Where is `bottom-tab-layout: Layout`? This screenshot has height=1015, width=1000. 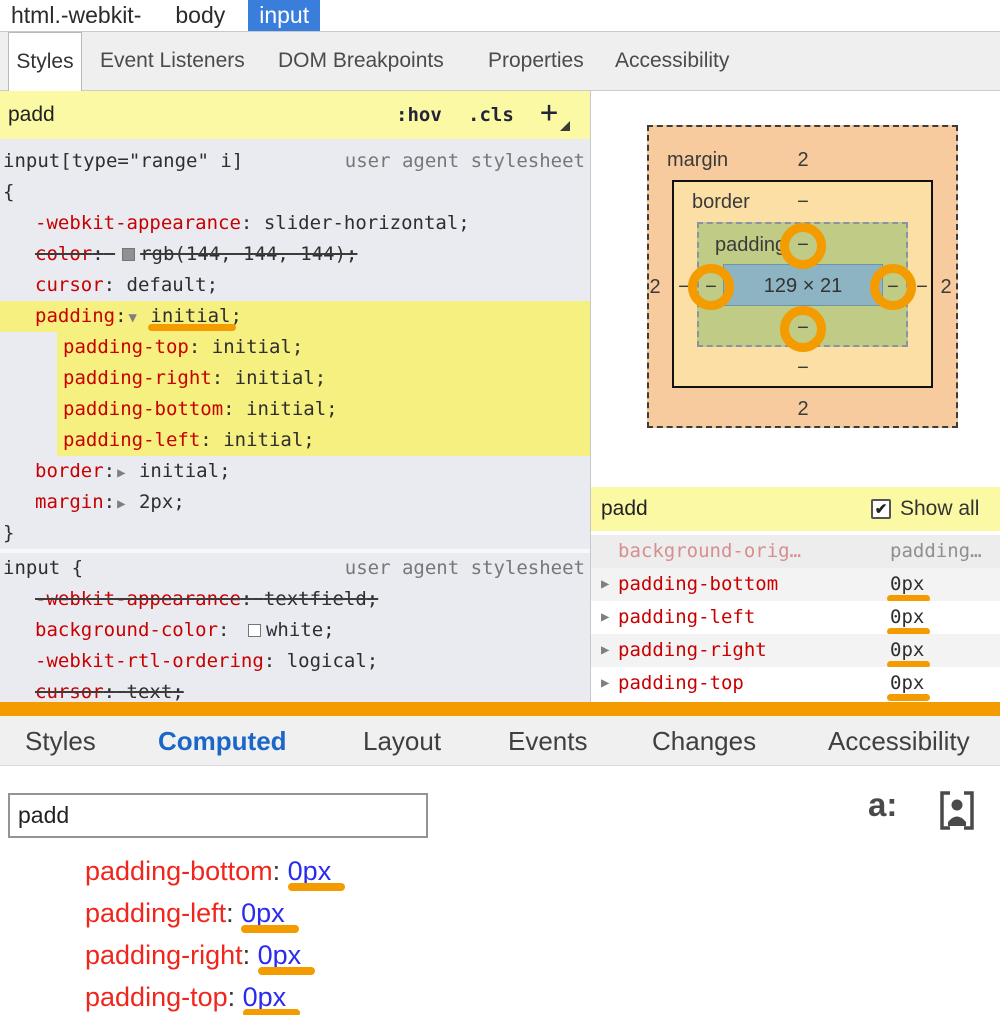
bottom-tab-layout: Layout is located at coordinates (402, 741).